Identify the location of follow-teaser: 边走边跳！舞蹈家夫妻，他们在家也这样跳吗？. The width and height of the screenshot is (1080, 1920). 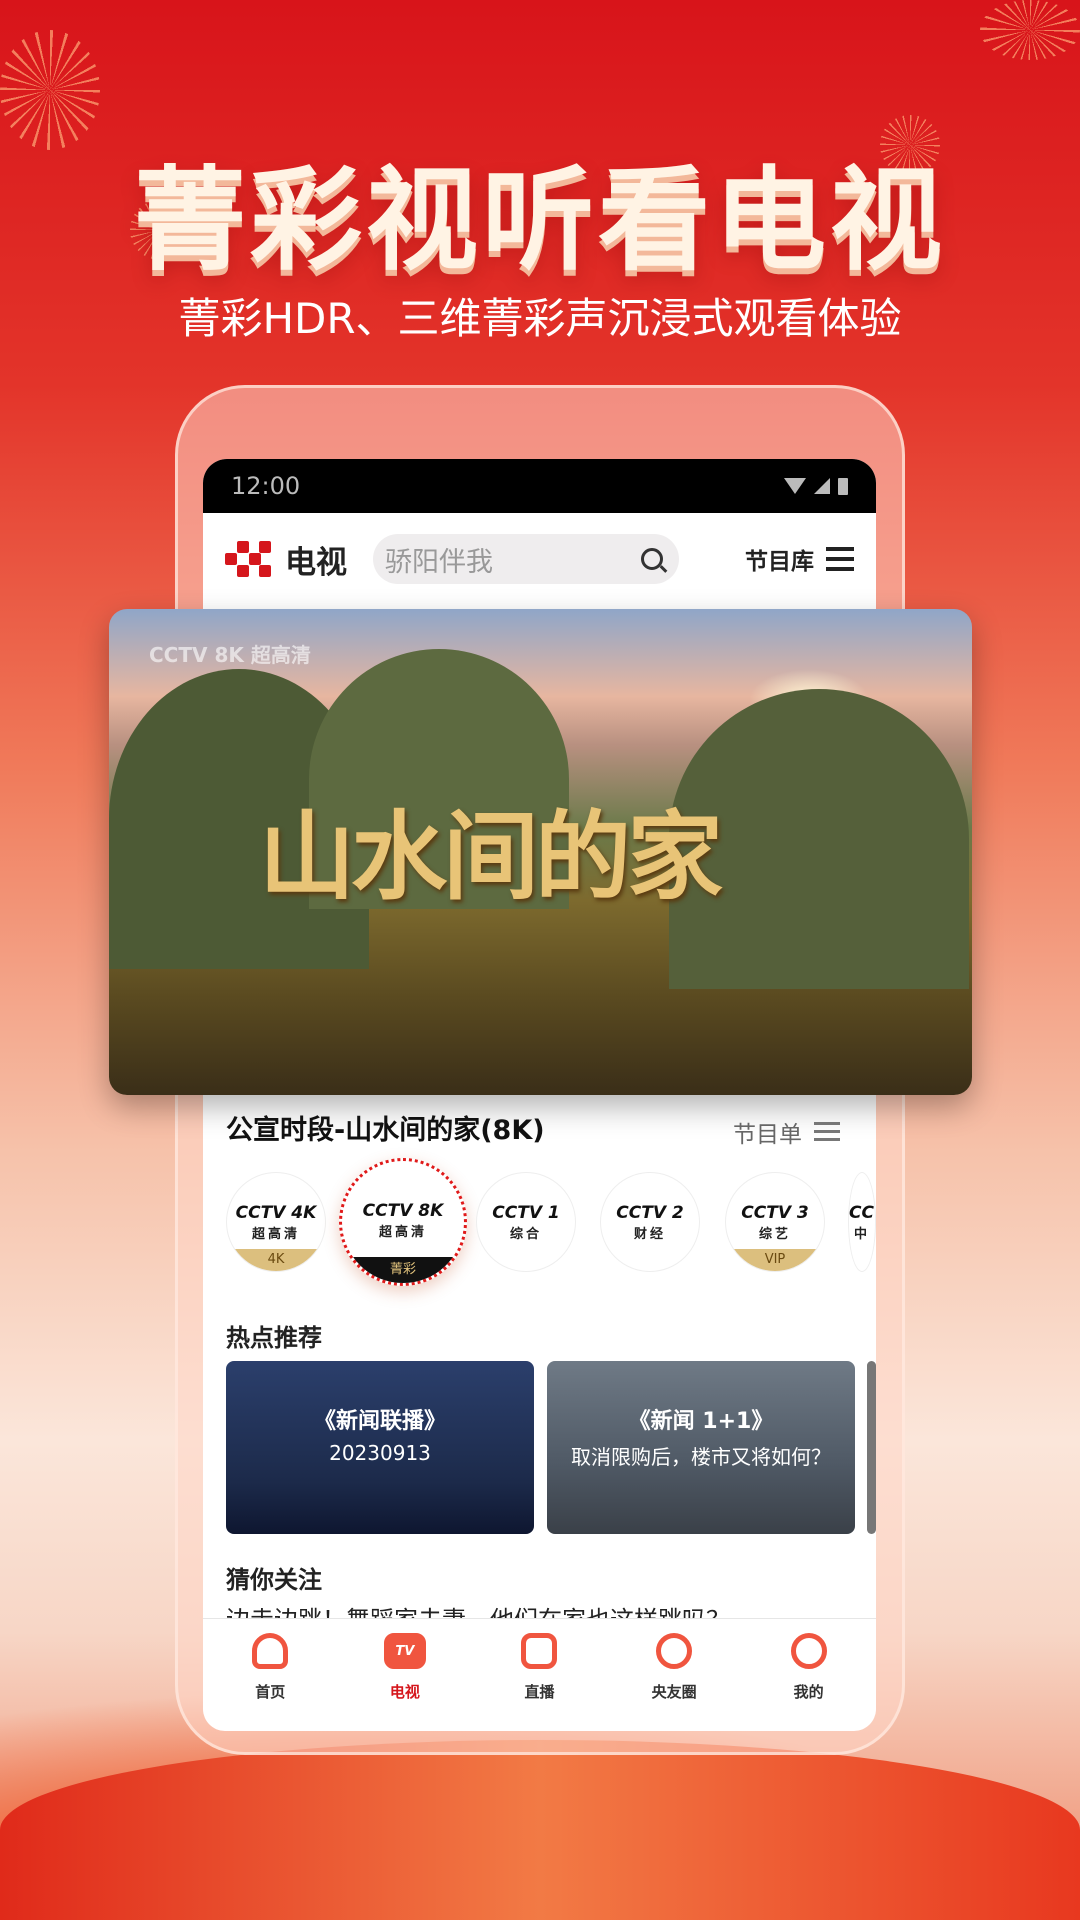
(551, 1610).